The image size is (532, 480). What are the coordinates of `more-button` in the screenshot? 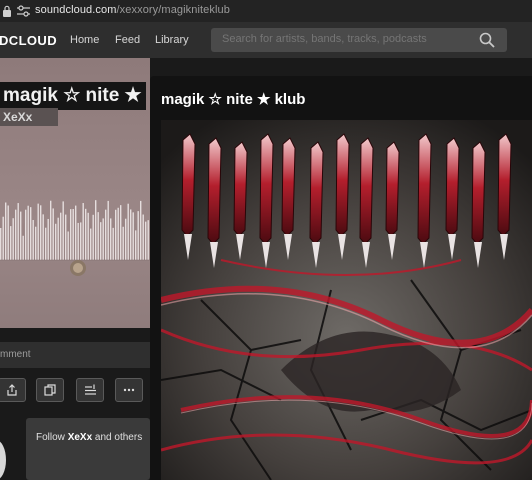 It's located at (129, 390).